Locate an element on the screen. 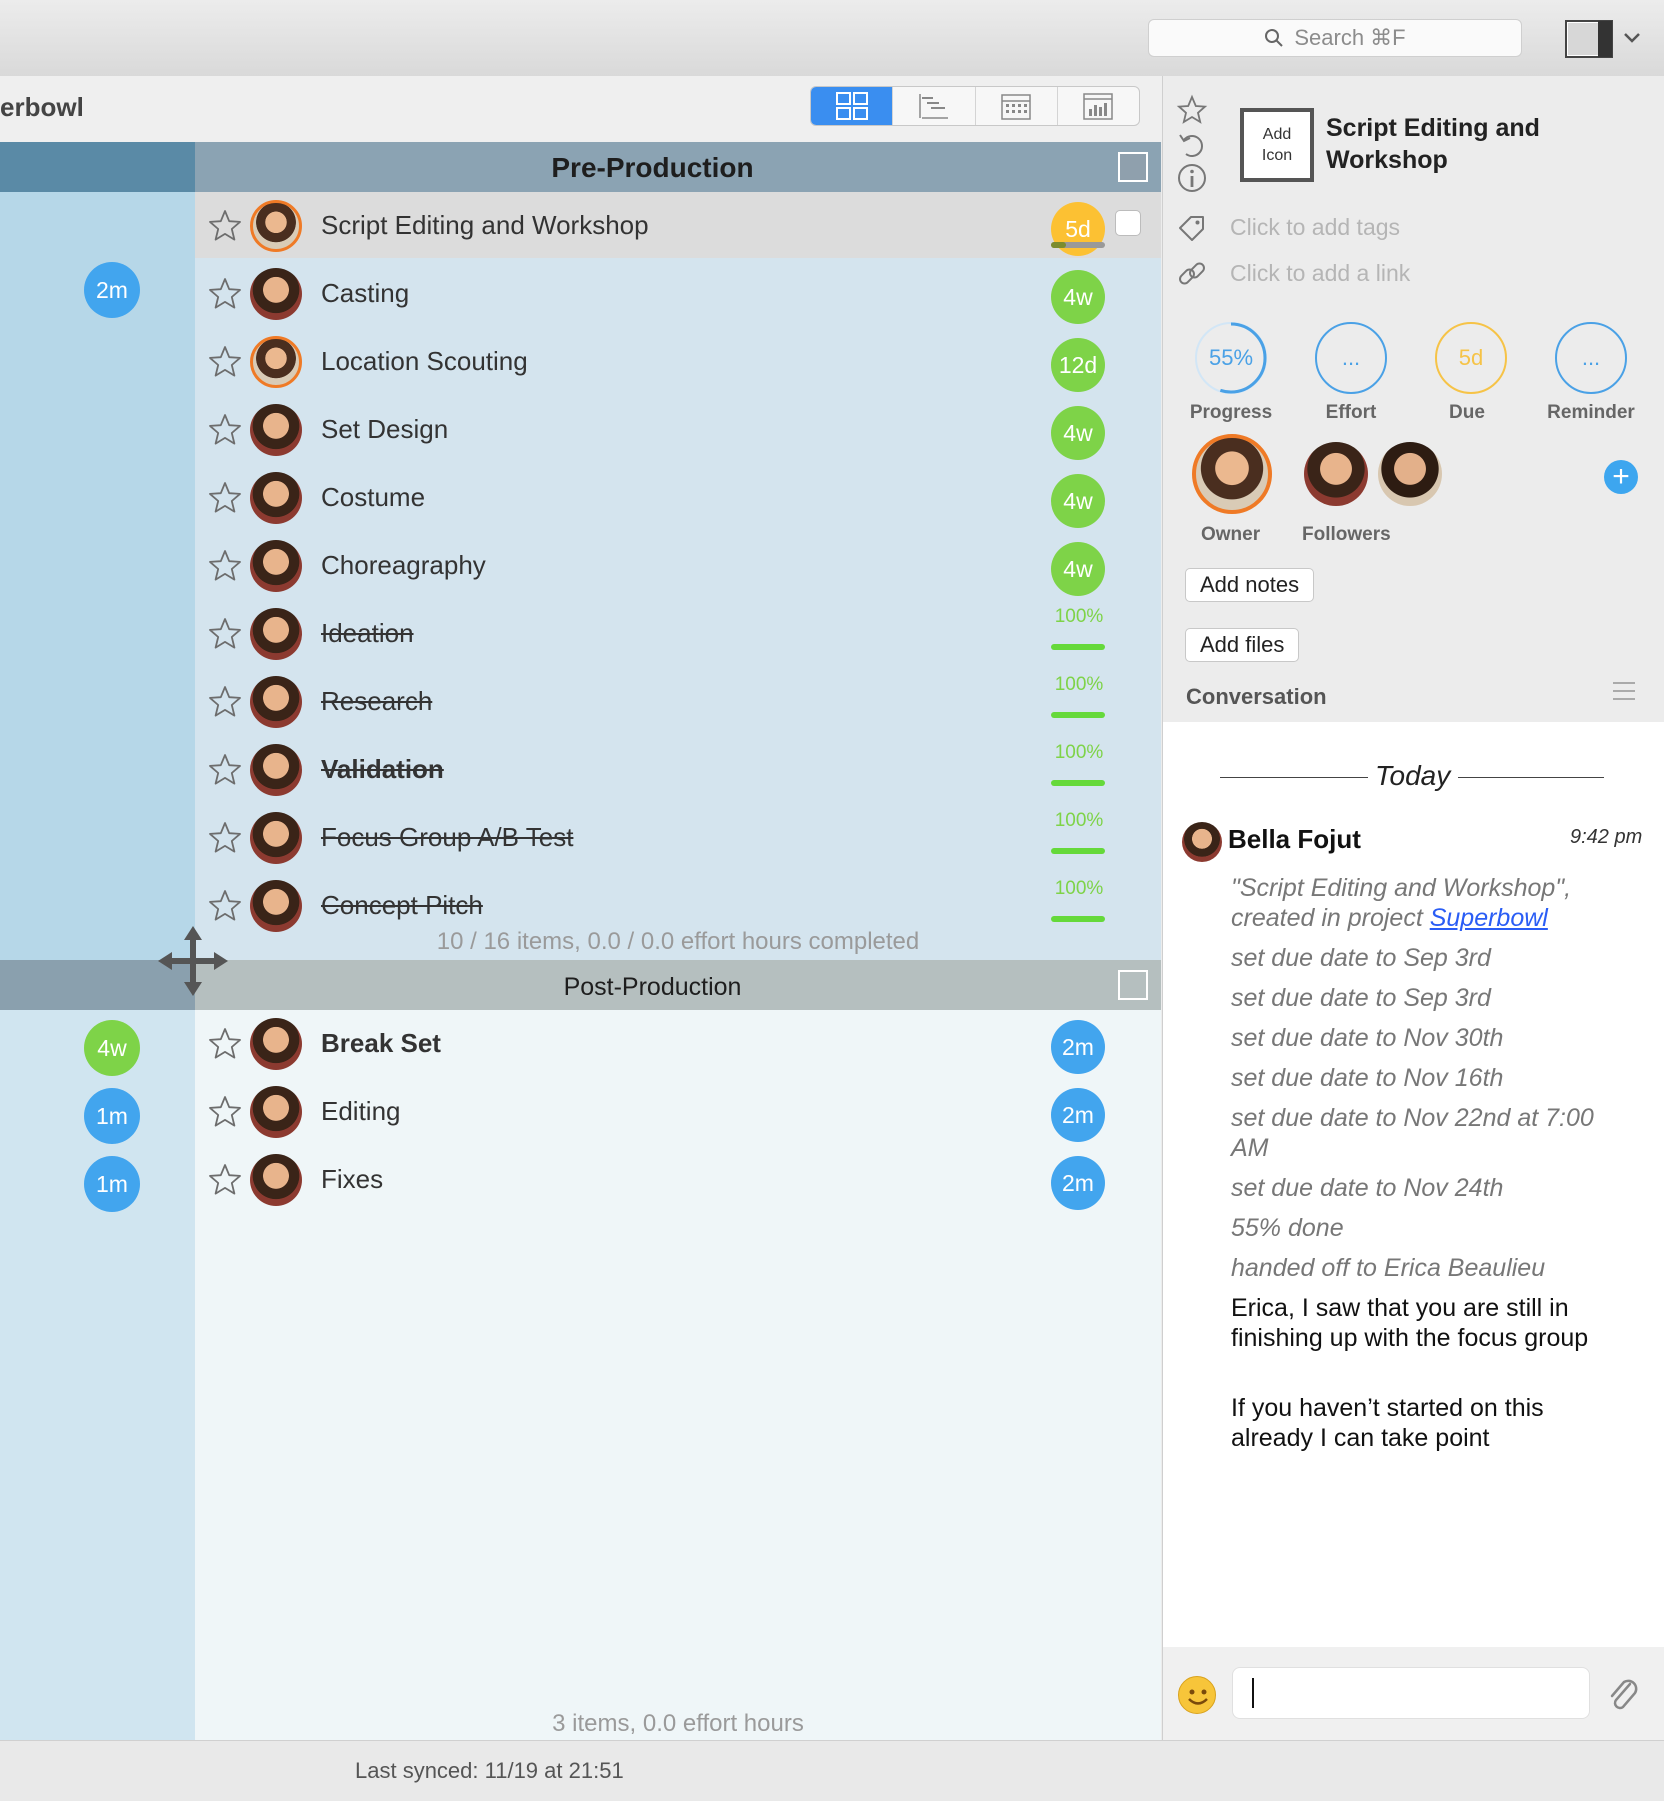 This screenshot has height=1801, width=1664. add-icon-button: Add Icon is located at coordinates (1277, 145).